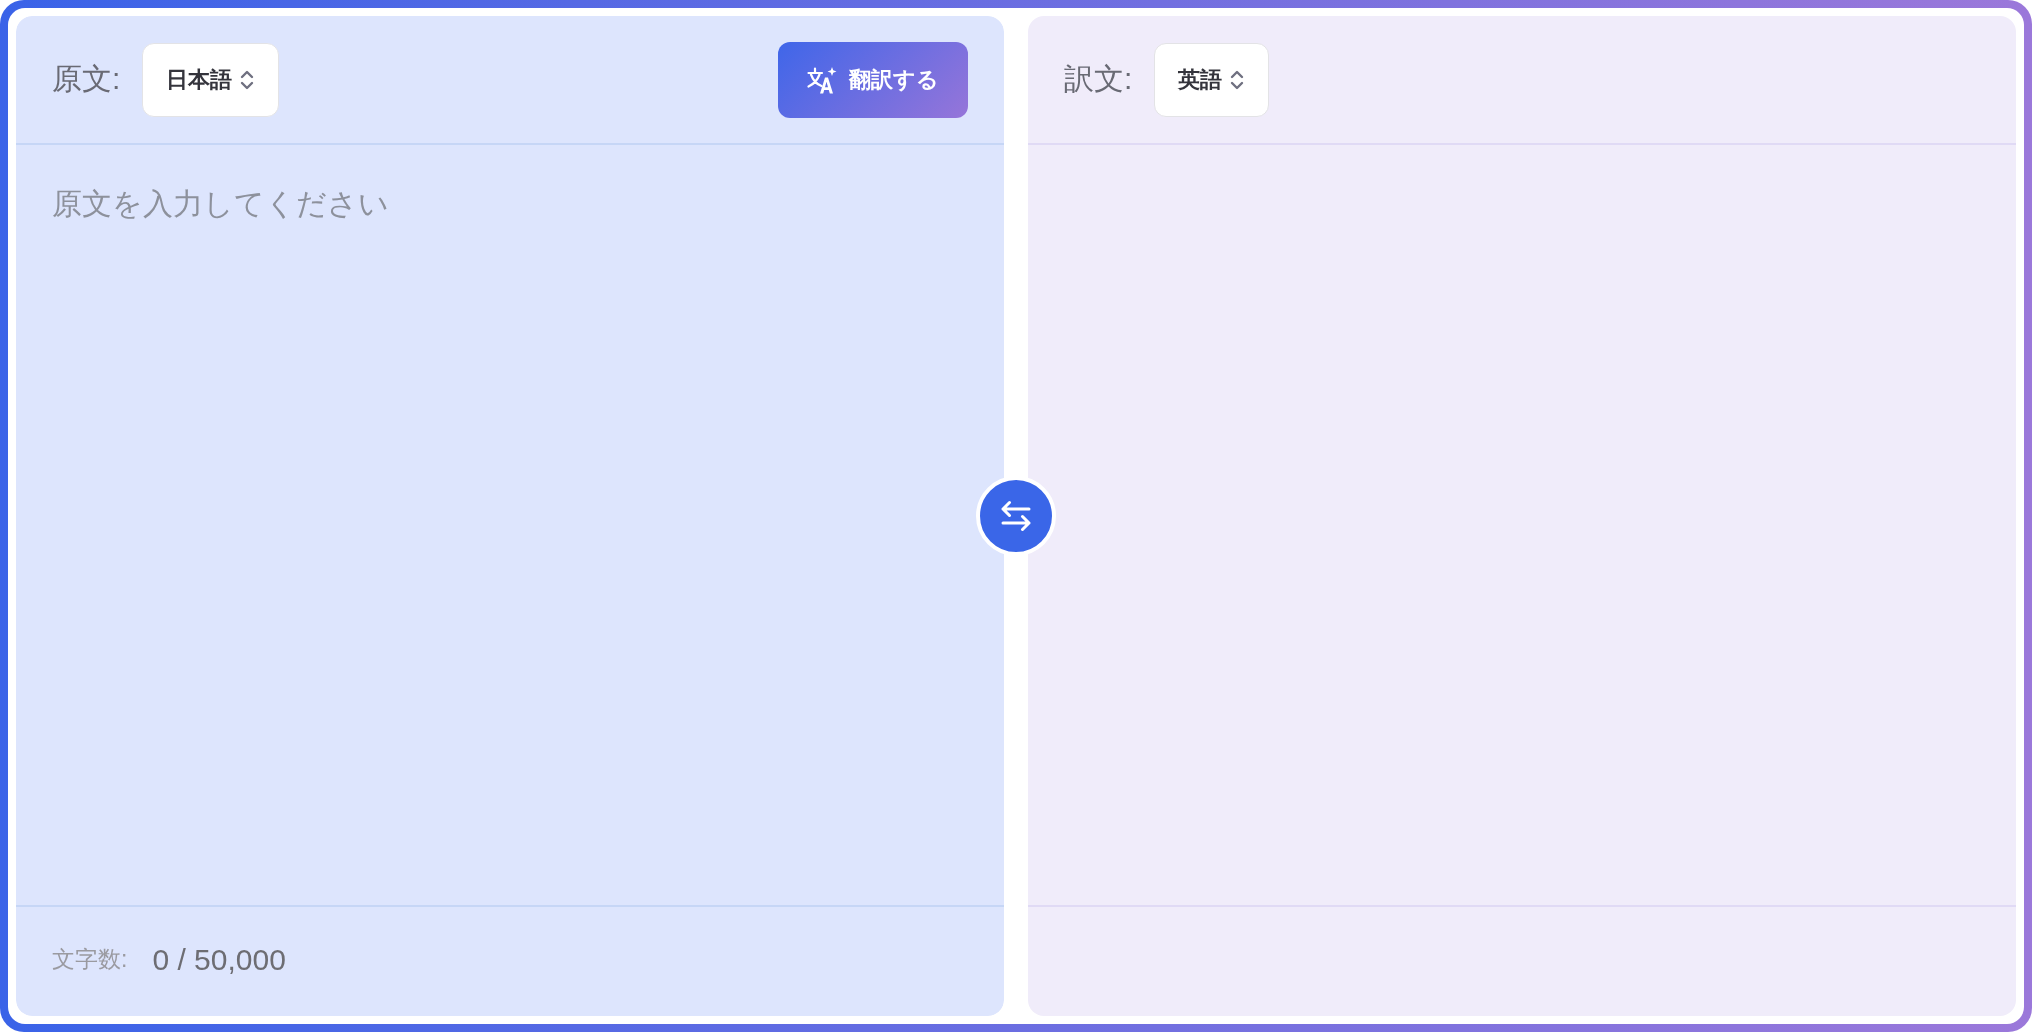 Image resolution: width=2032 pixels, height=1032 pixels. I want to click on swap-icon, so click(1016, 516).